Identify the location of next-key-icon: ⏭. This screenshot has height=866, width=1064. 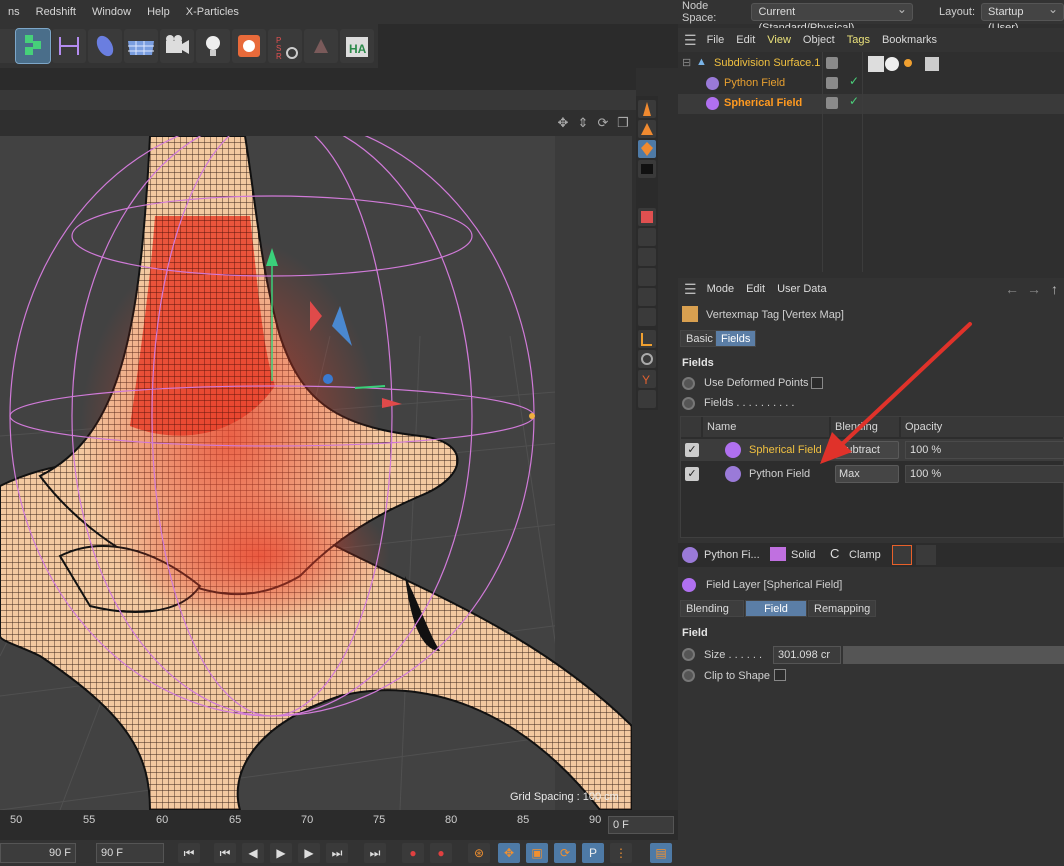
(337, 853).